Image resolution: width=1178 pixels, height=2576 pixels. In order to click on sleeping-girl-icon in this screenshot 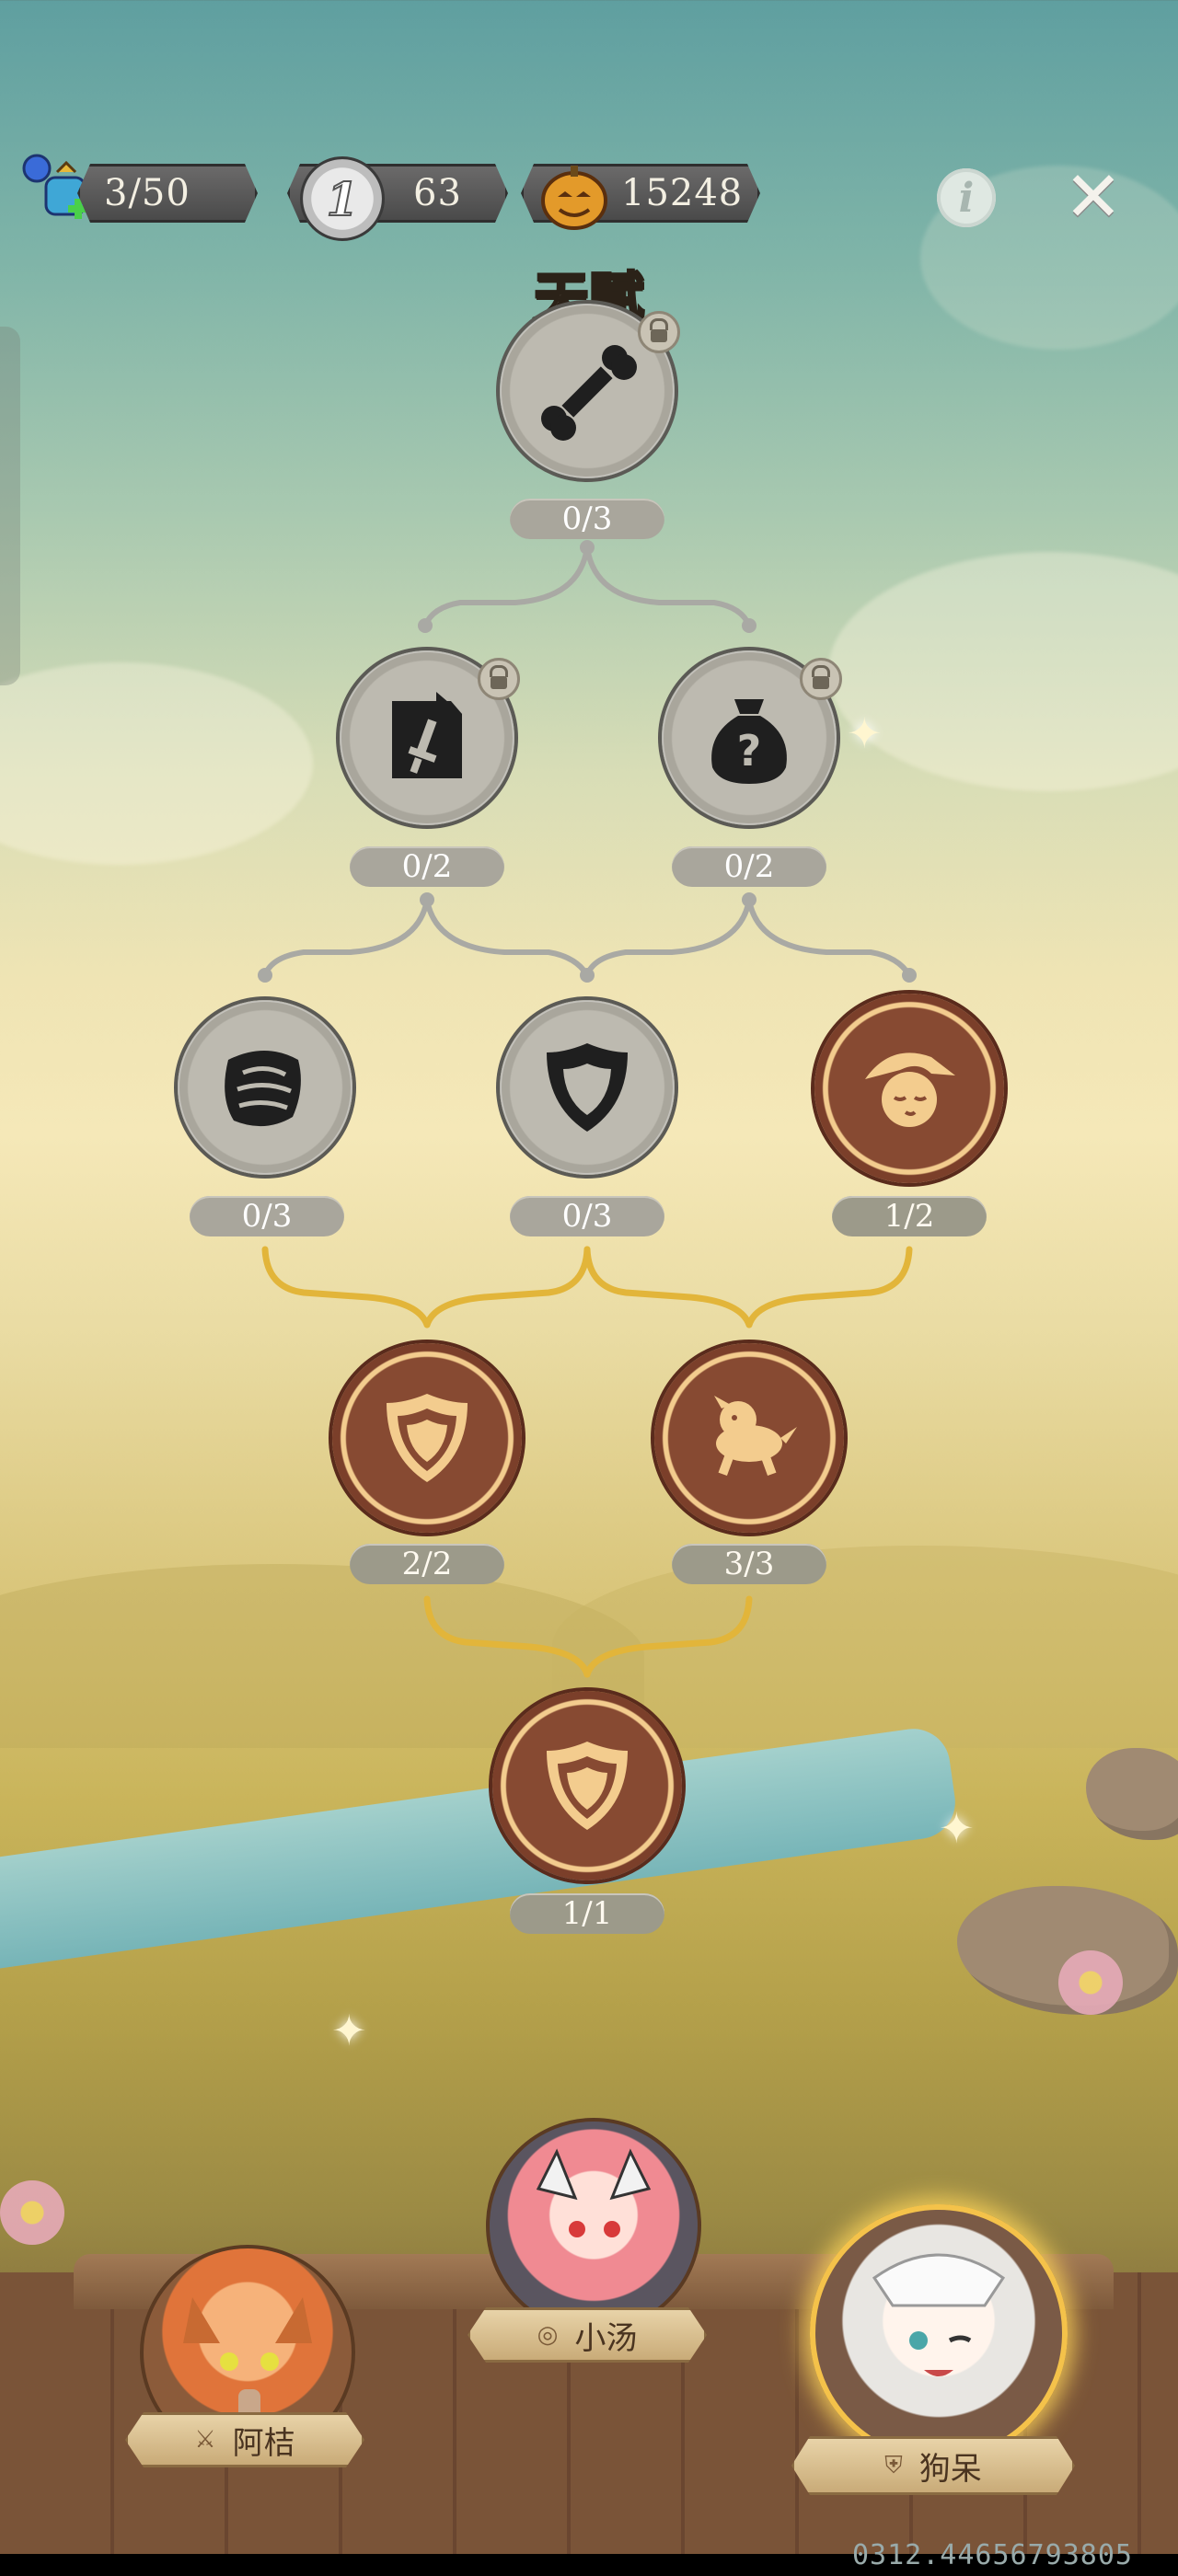, I will do `click(910, 1089)`.